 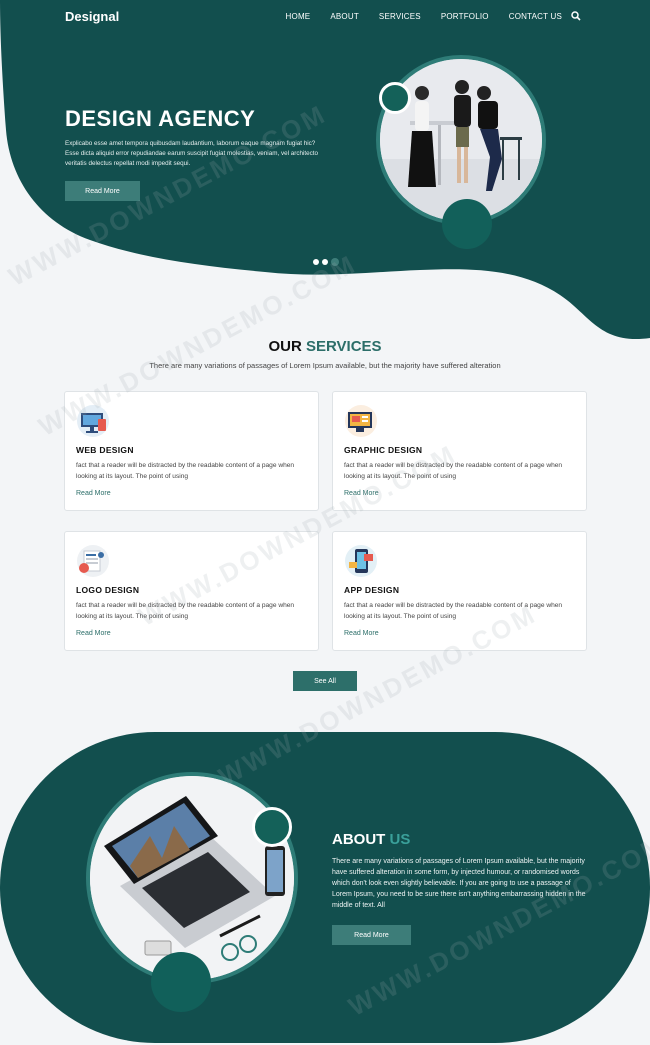 What do you see at coordinates (371, 935) in the screenshot?
I see `about-read-more-button: Read More` at bounding box center [371, 935].